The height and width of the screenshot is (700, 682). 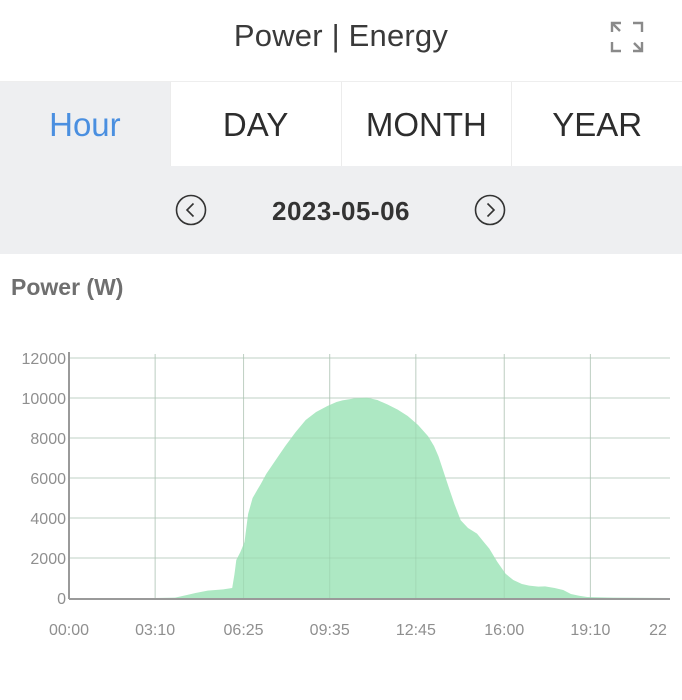 I want to click on y-tick-label: 0, so click(x=61, y=599).